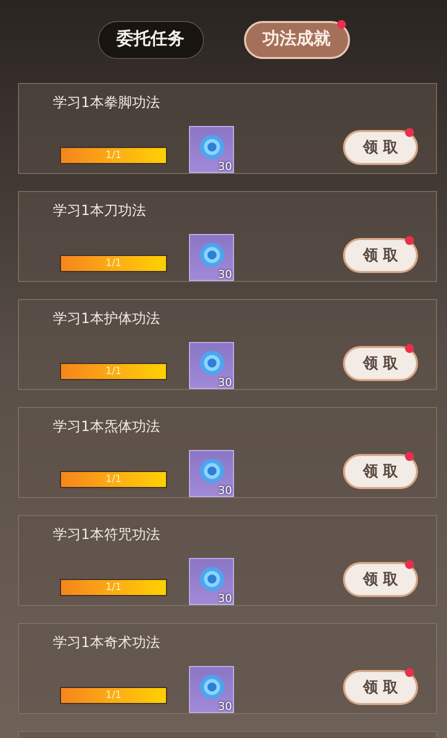 The height and width of the screenshot is (738, 447). What do you see at coordinates (297, 40) in the screenshot?
I see `tab: 功法成就` at bounding box center [297, 40].